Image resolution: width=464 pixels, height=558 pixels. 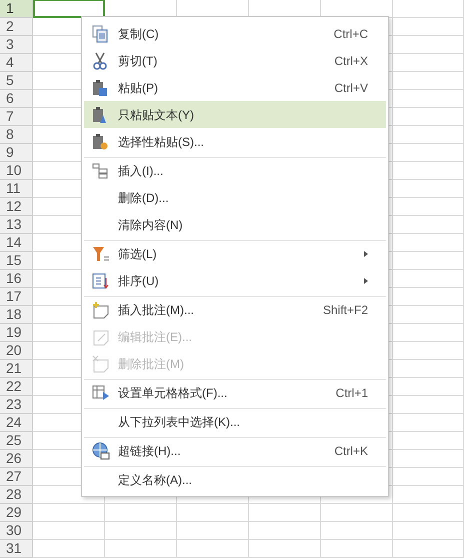 I want to click on row-header: 13, so click(x=16, y=225).